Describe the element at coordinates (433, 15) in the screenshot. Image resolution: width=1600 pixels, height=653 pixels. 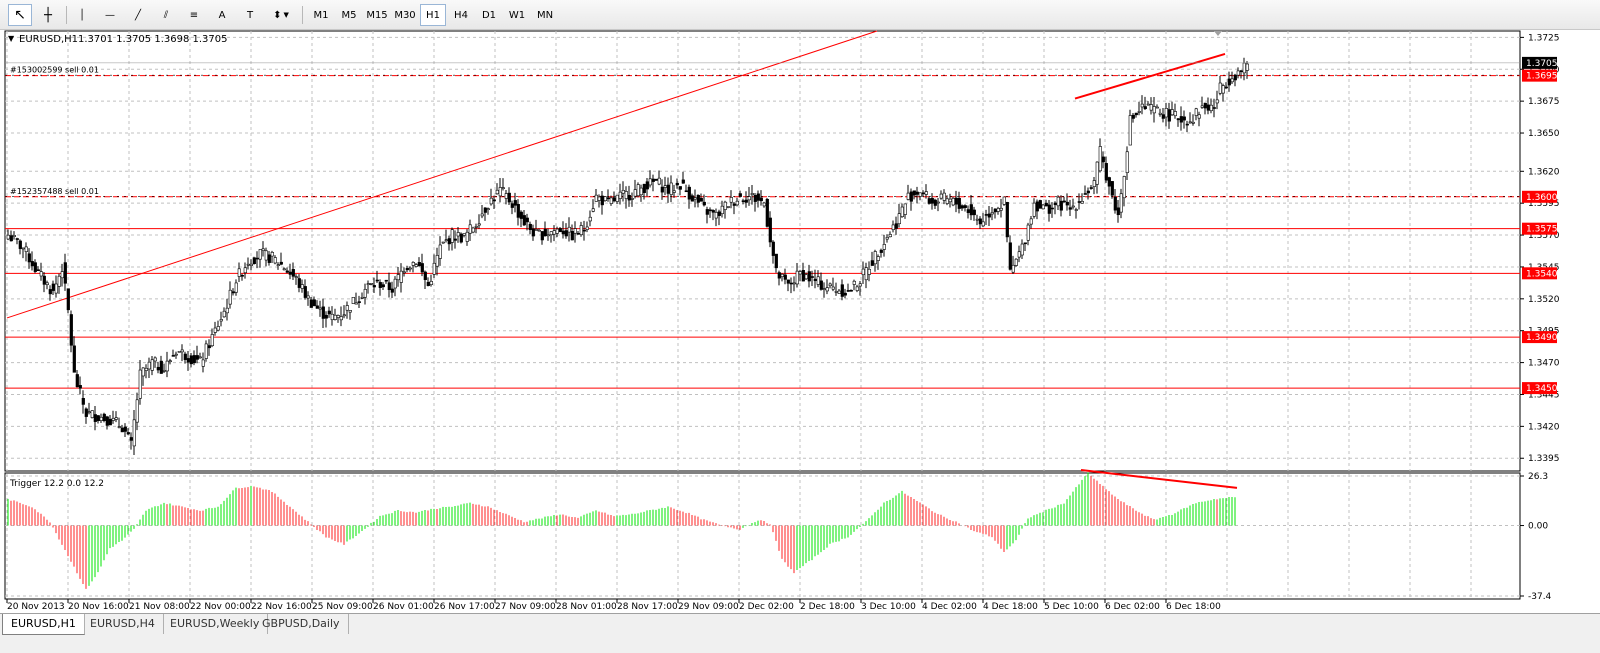
I see `timeframe-h1: H1` at that location.